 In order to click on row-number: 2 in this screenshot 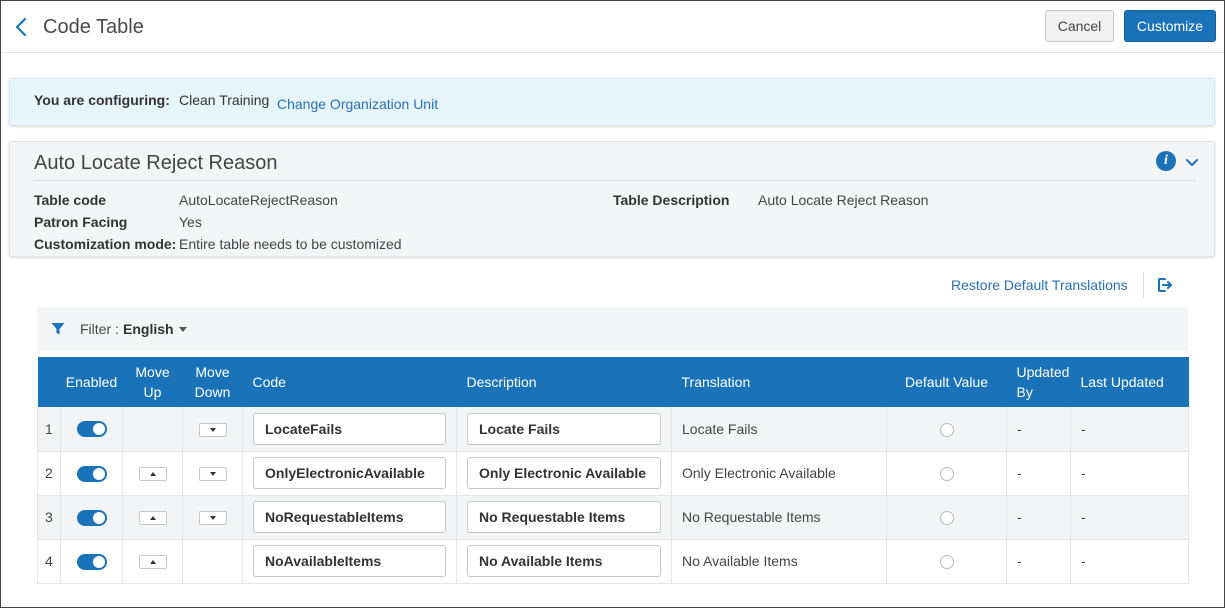, I will do `click(49, 473)`.